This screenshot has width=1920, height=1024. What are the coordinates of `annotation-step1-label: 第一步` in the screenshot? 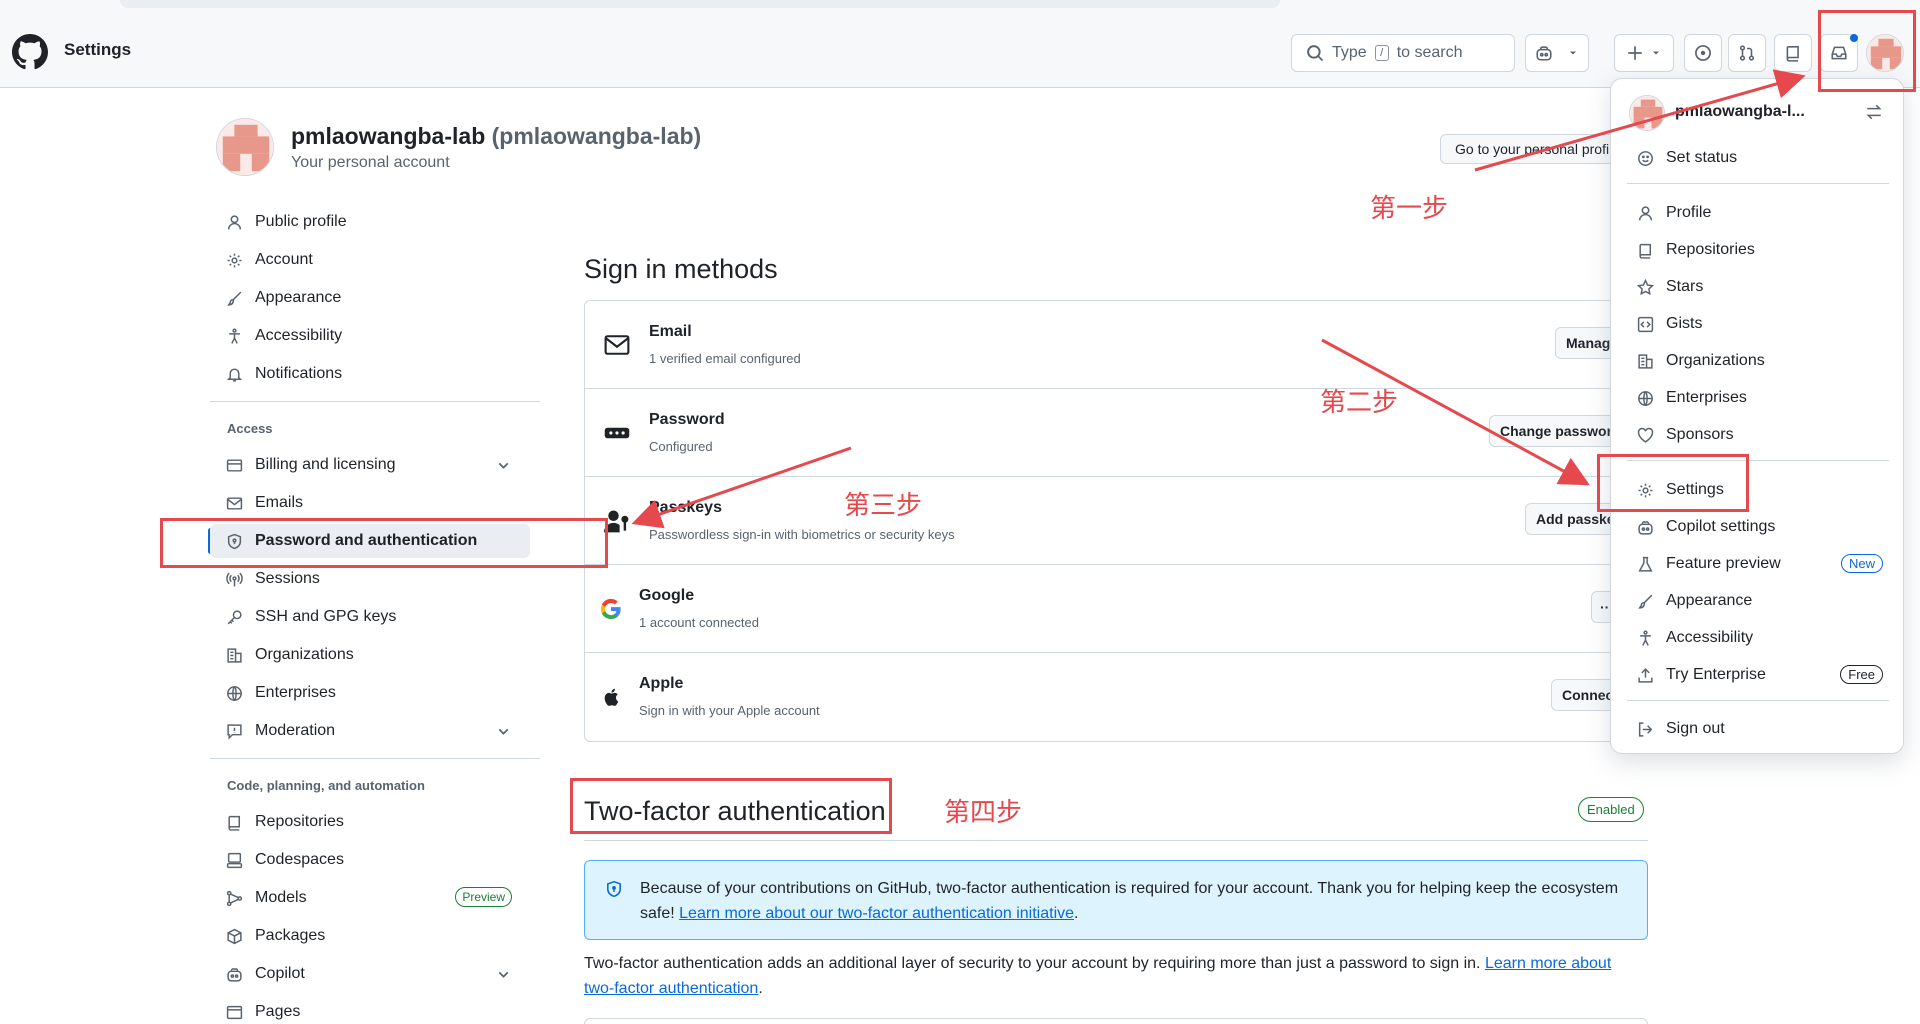 It's located at (1409, 209).